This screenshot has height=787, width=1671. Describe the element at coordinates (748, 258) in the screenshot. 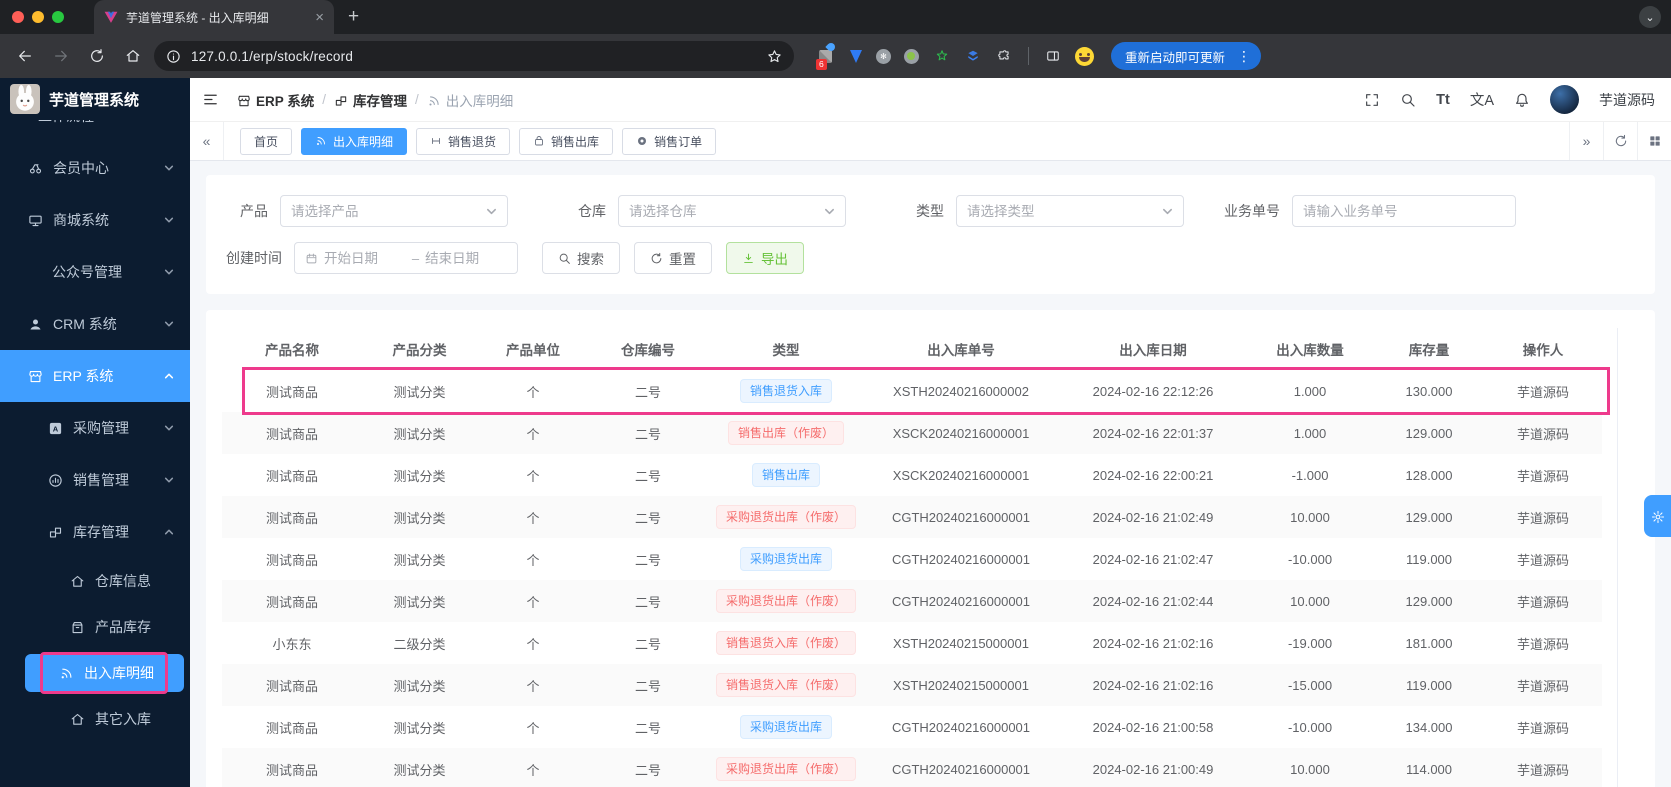

I see `download-icon` at that location.